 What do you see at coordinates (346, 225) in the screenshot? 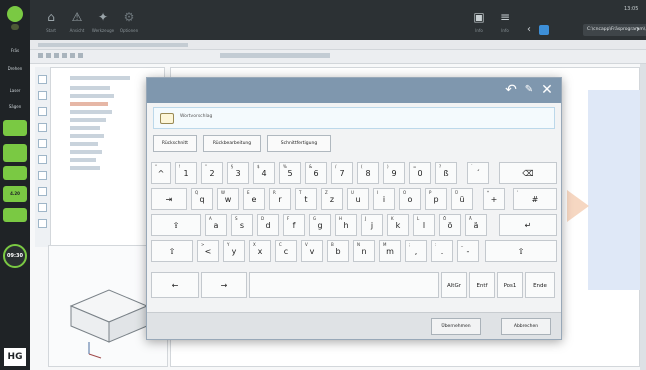
I see `key-char-r2c6: hH` at bounding box center [346, 225].